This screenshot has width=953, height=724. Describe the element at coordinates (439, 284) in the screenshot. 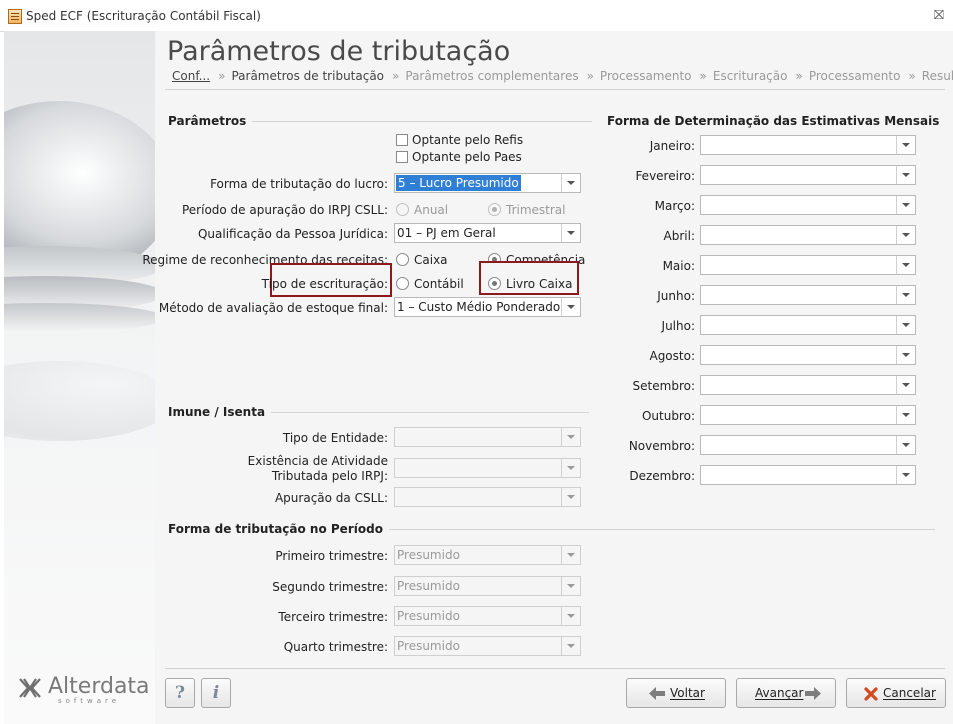

I see `tipo-contabil-label: Contábil` at that location.